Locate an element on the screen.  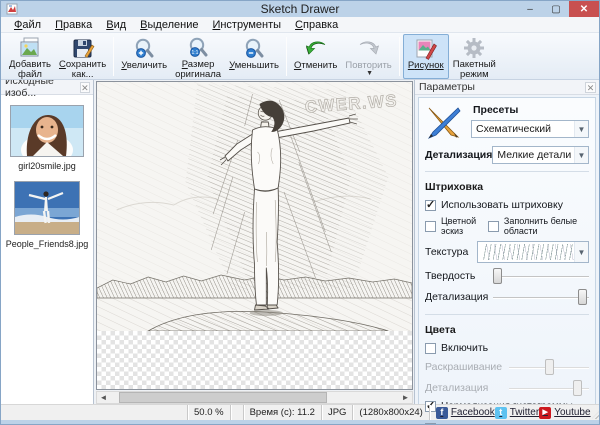
use-hatching-row: Использовать штриховку is located at coordinates (507, 204).